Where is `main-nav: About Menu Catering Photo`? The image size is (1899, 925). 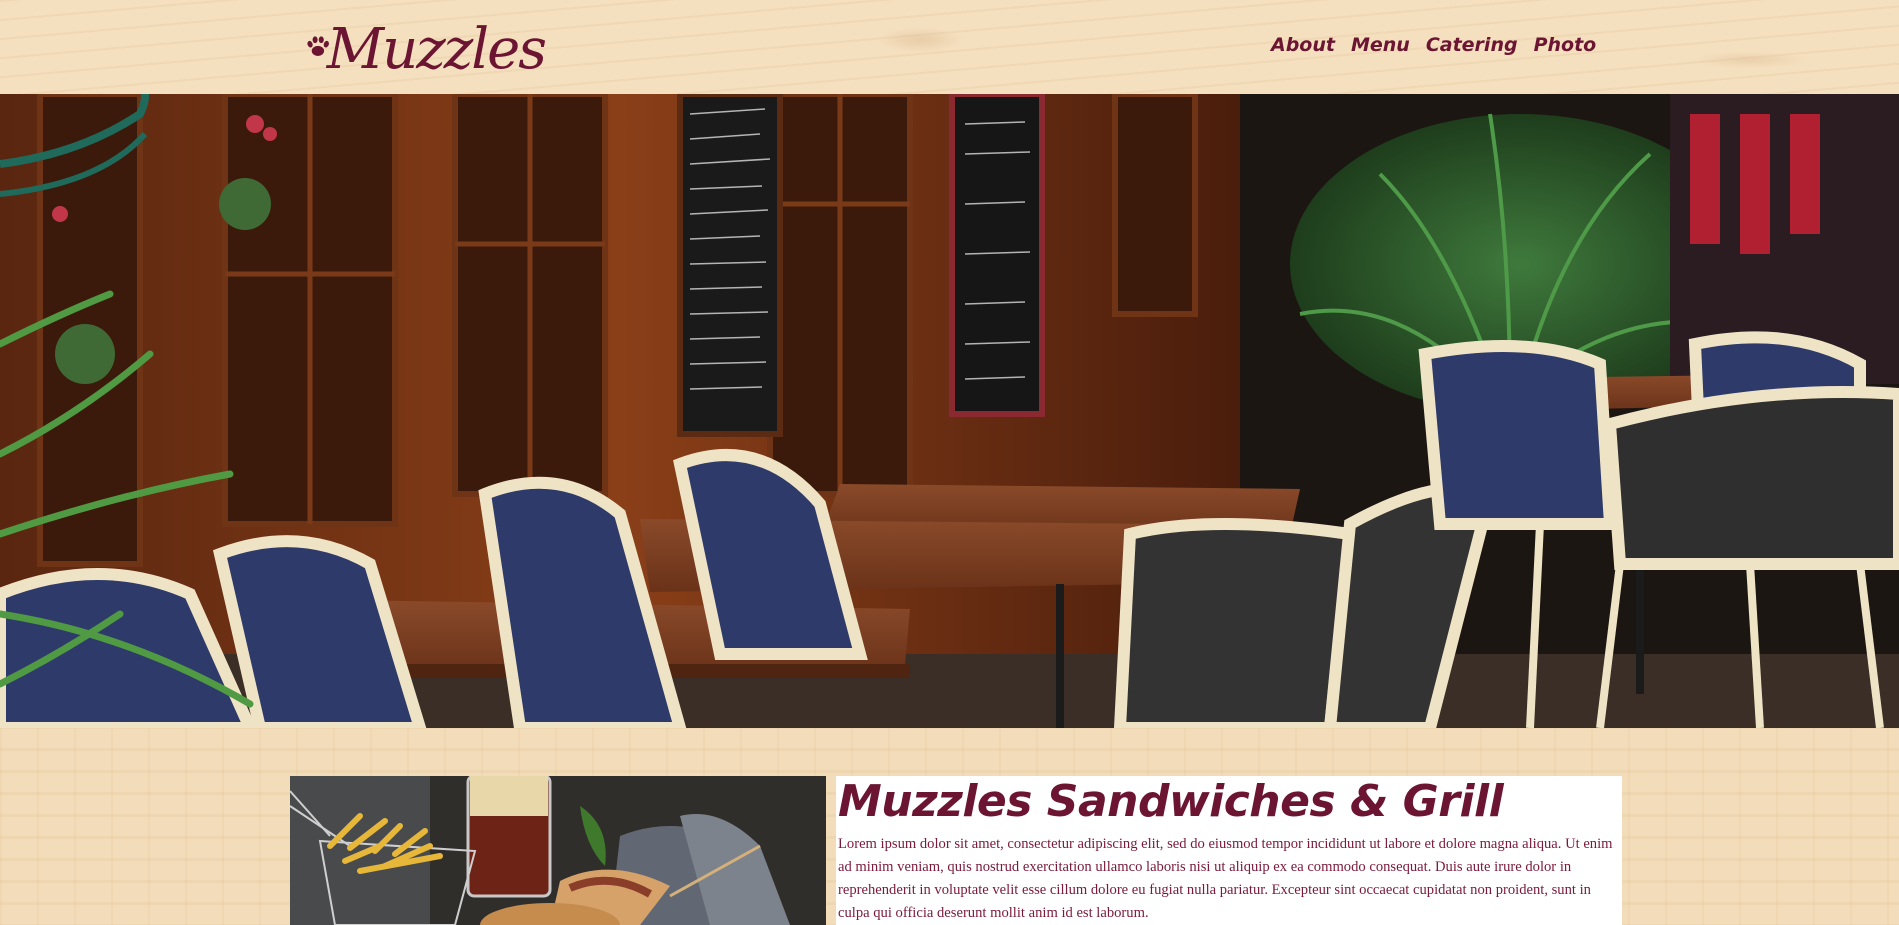
main-nav: About Menu Catering Photo is located at coordinates (1433, 45).